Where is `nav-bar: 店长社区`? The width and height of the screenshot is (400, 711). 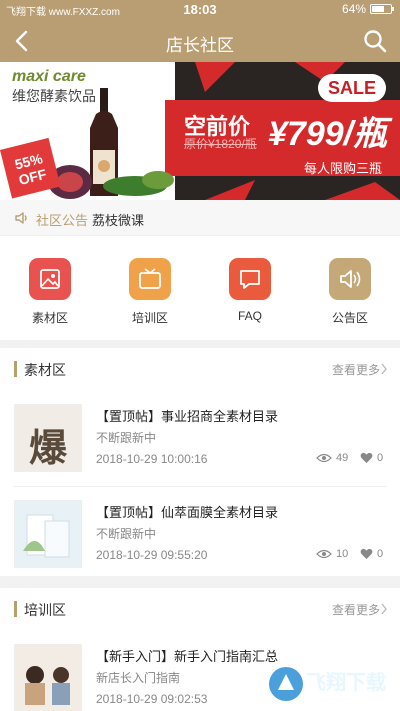
nav-bar: 店长社区 is located at coordinates (200, 41).